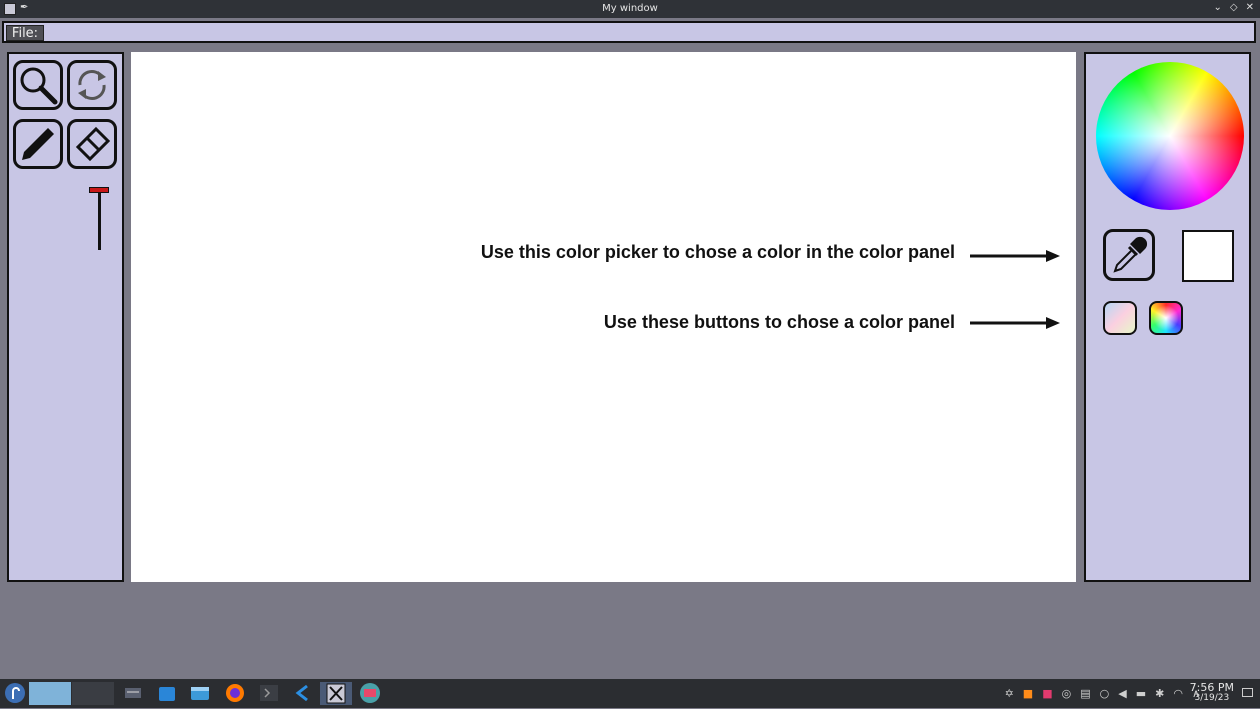 This screenshot has height=709, width=1260. What do you see at coordinates (1009, 693) in the screenshot?
I see `notifications-icon: ✡` at bounding box center [1009, 693].